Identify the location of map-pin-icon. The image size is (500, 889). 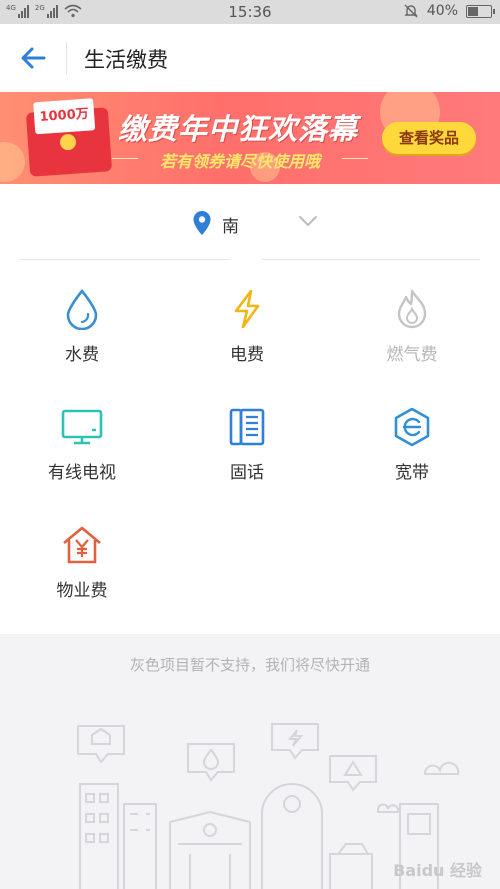
(202, 223).